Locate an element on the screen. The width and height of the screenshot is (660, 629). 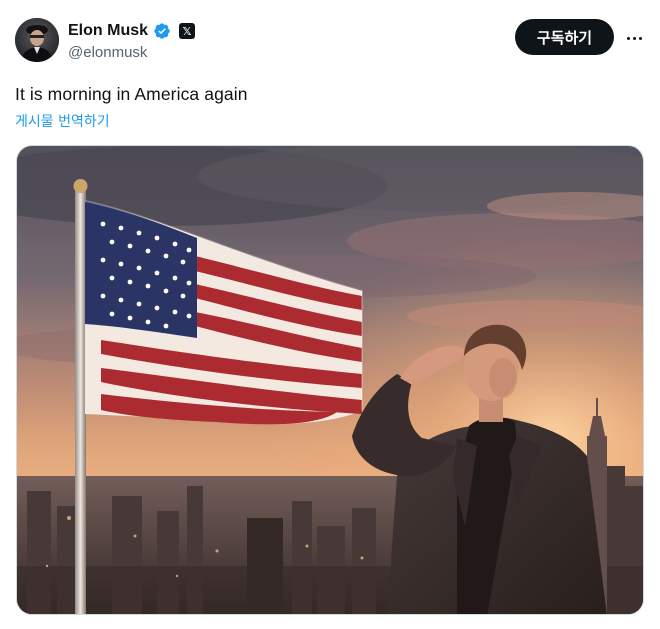
author-display-name: Elon Musk is located at coordinates (108, 31).